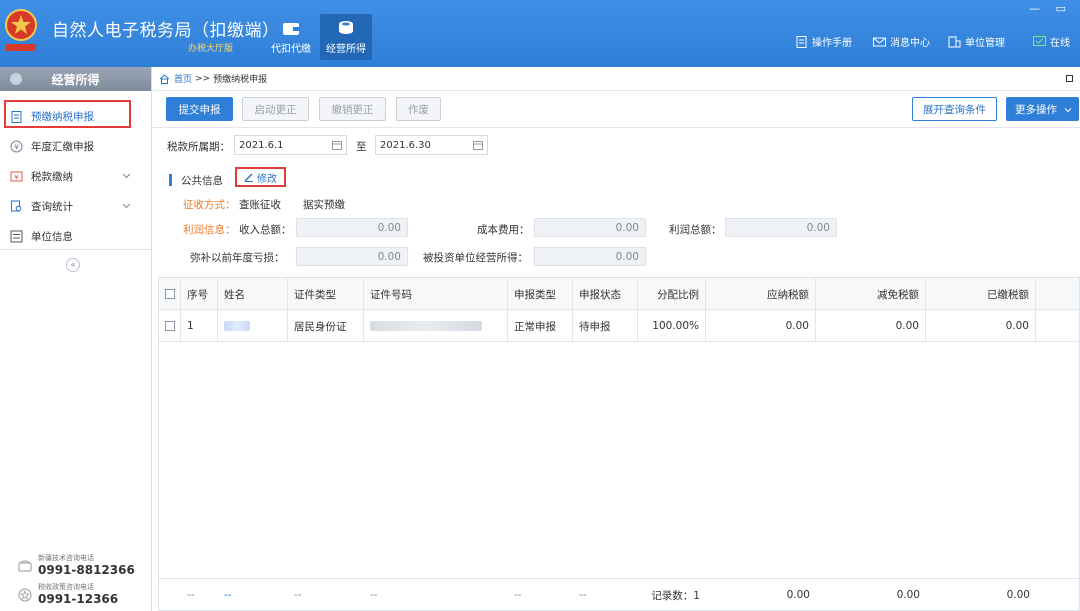  Describe the element at coordinates (954, 109) in the screenshot. I see `expand-query-button: 展开查询条件` at that location.